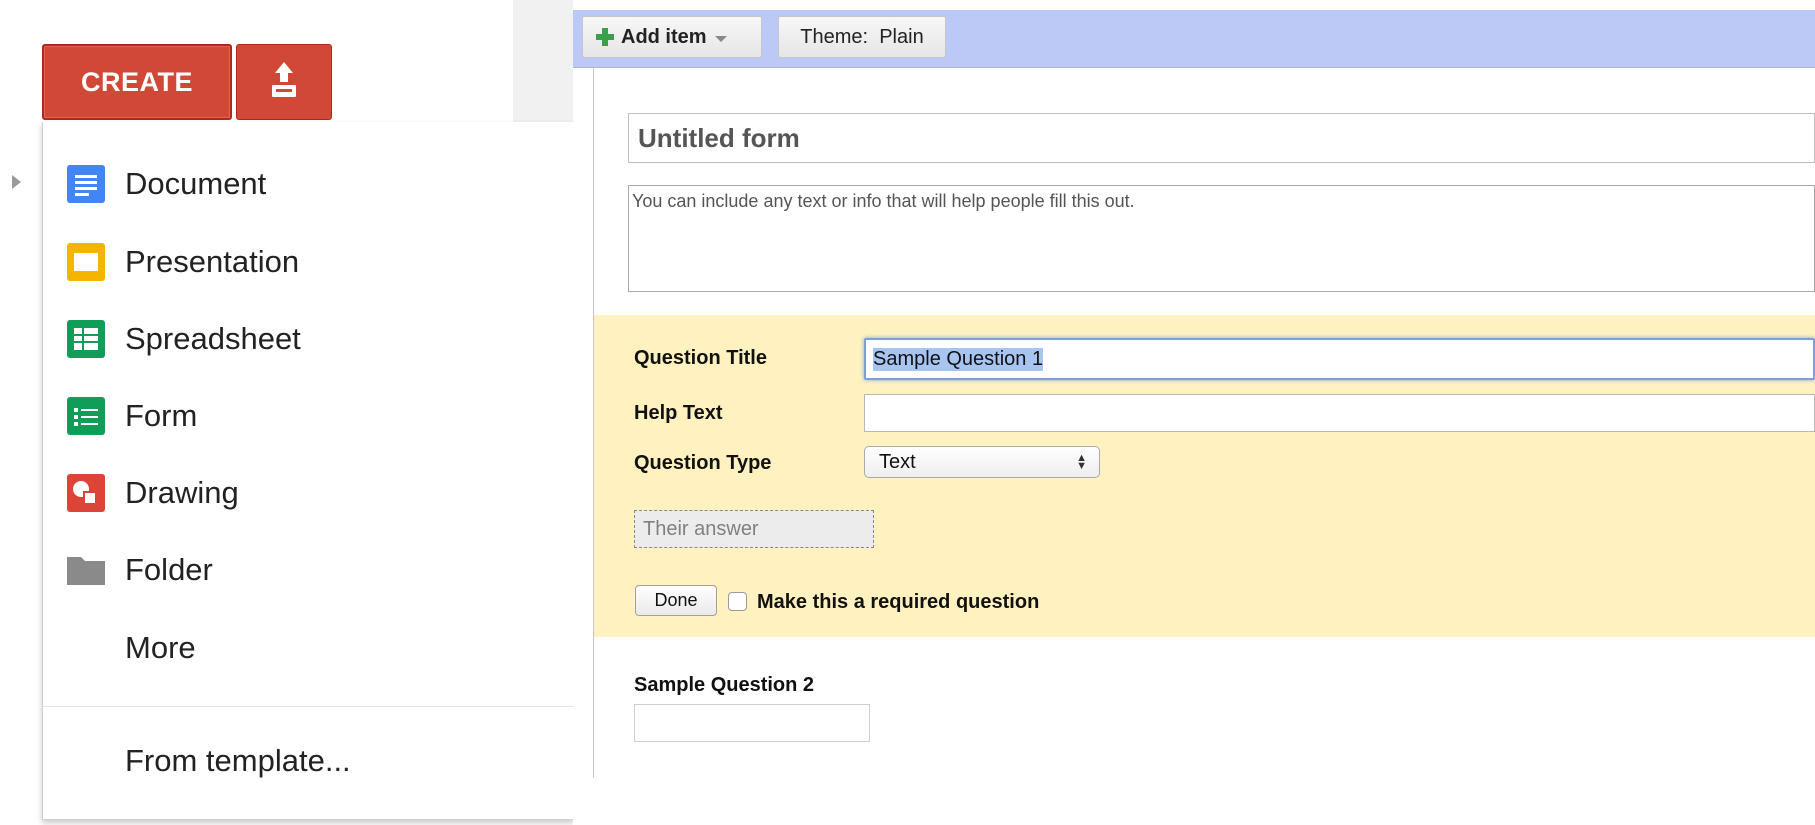 Image resolution: width=1815 pixels, height=825 pixels. I want to click on required-checkbox, so click(737, 601).